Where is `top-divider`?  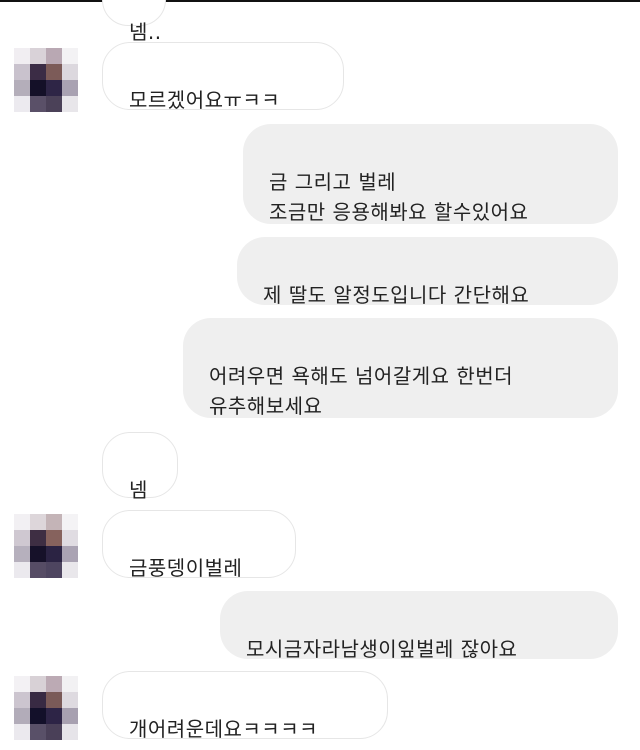
top-divider is located at coordinates (320, 1).